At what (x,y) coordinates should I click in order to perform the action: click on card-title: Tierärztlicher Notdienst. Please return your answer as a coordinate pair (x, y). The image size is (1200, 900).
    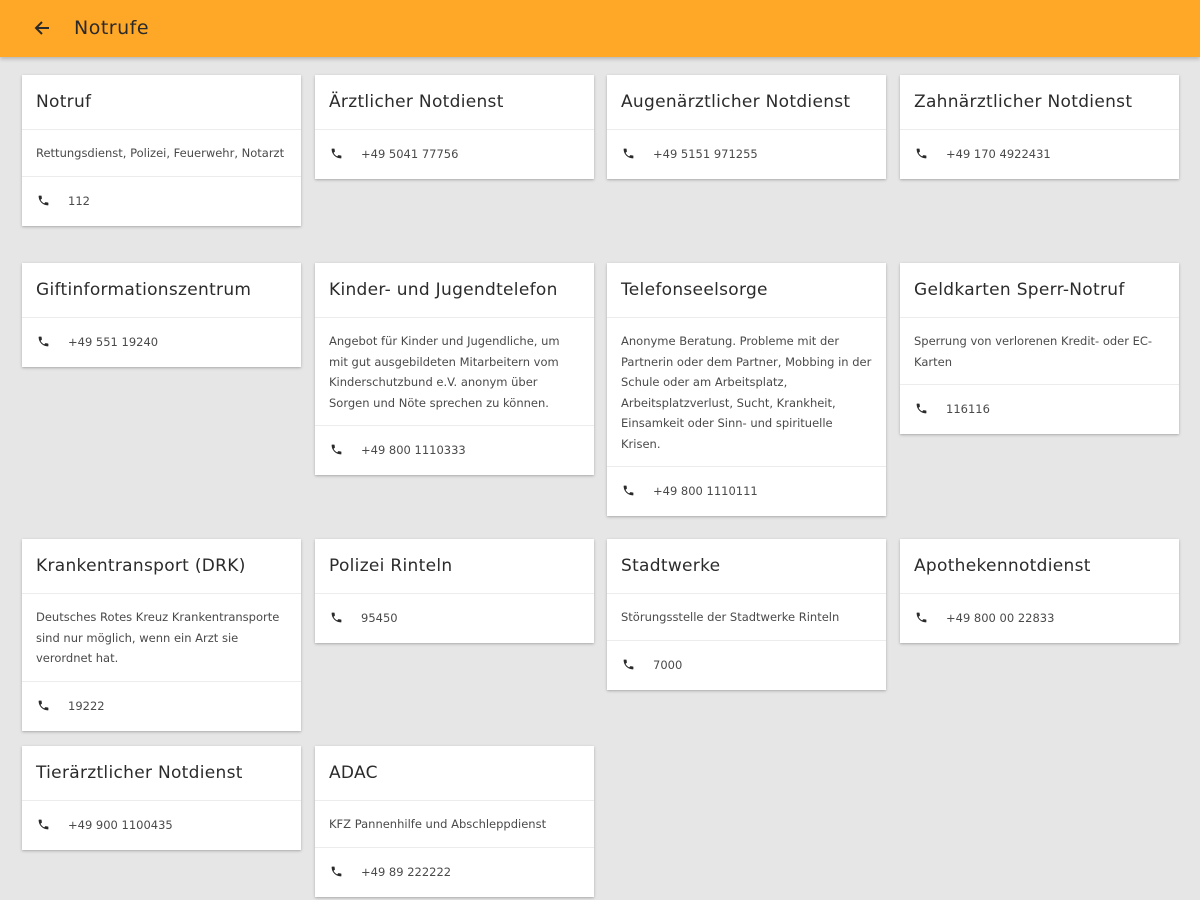
    Looking at the image, I should click on (161, 773).